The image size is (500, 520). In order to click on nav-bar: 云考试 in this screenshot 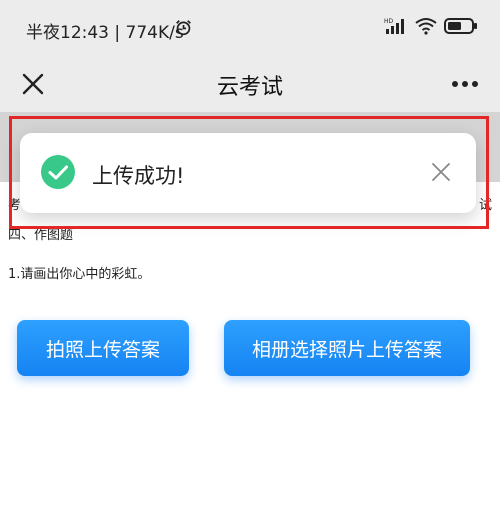, I will do `click(250, 84)`.